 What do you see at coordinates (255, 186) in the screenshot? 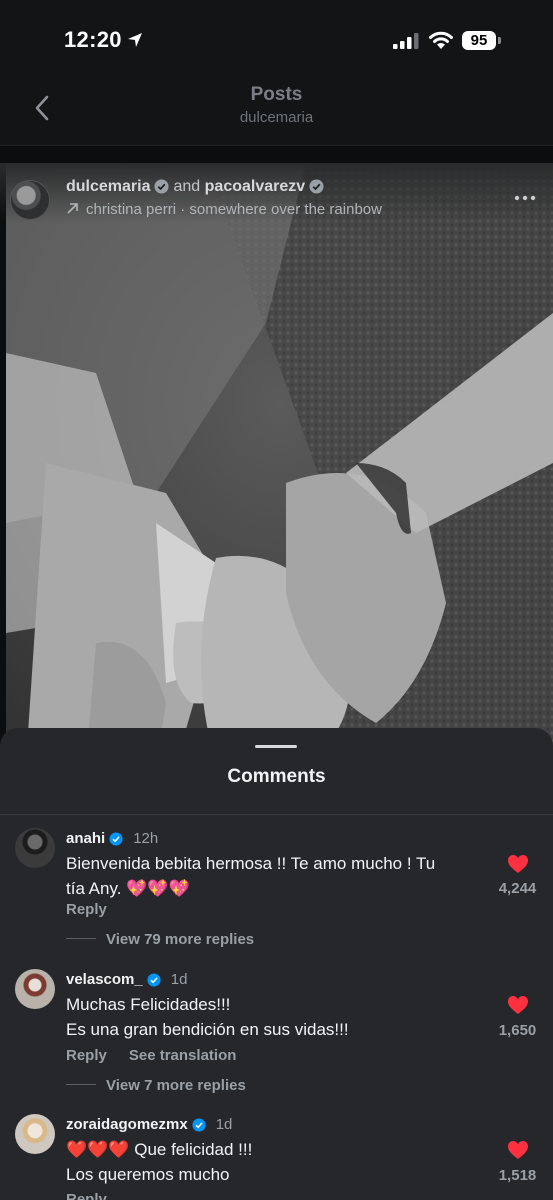
I see `post-author-2: pacoalvarezv` at bounding box center [255, 186].